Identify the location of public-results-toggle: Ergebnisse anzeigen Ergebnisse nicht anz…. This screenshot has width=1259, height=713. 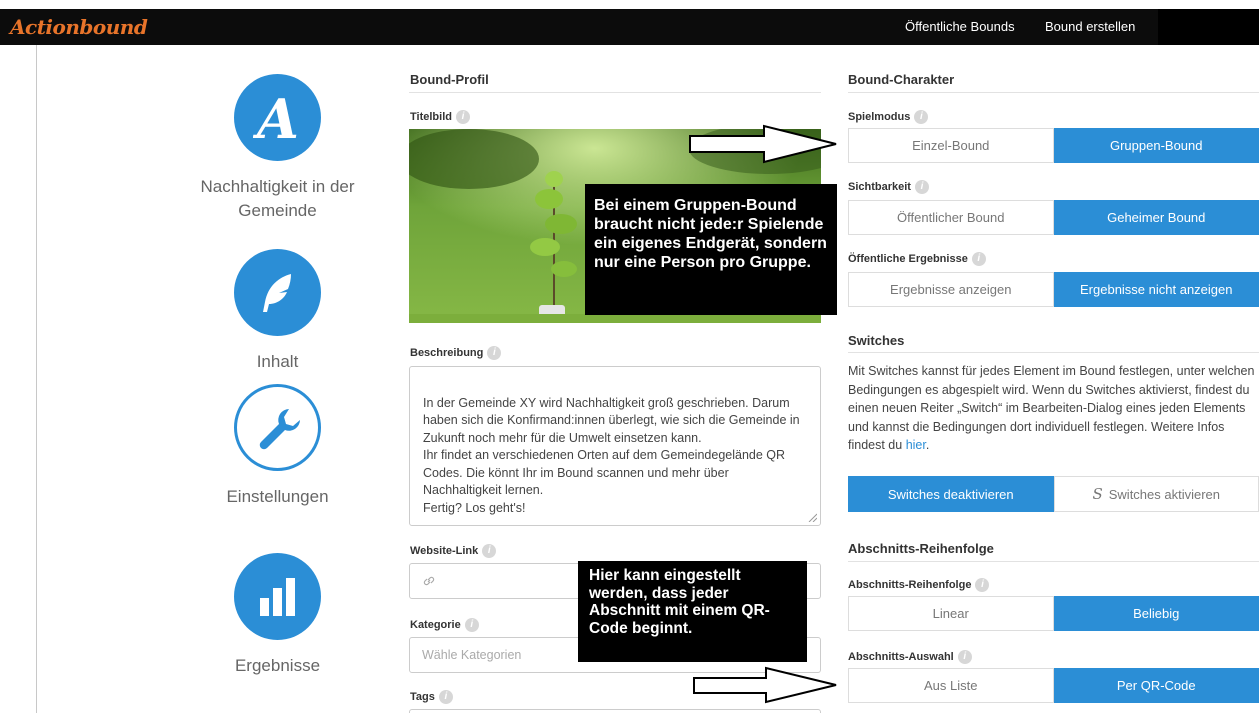
(1053, 289).